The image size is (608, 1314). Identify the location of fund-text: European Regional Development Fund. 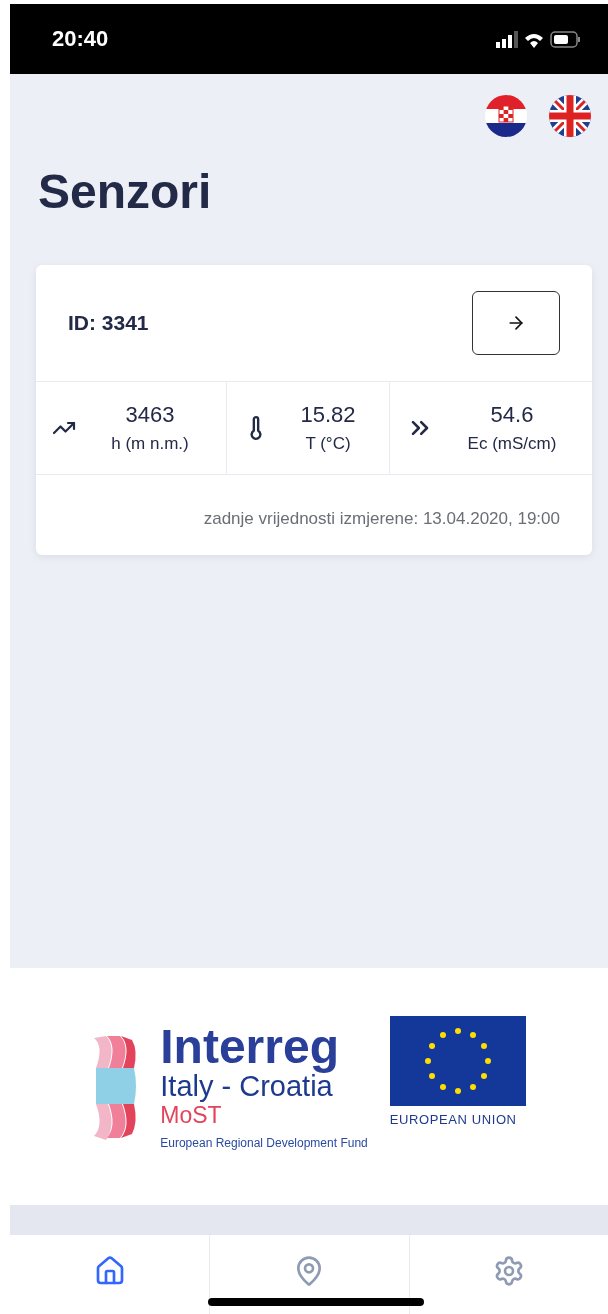
(264, 1143).